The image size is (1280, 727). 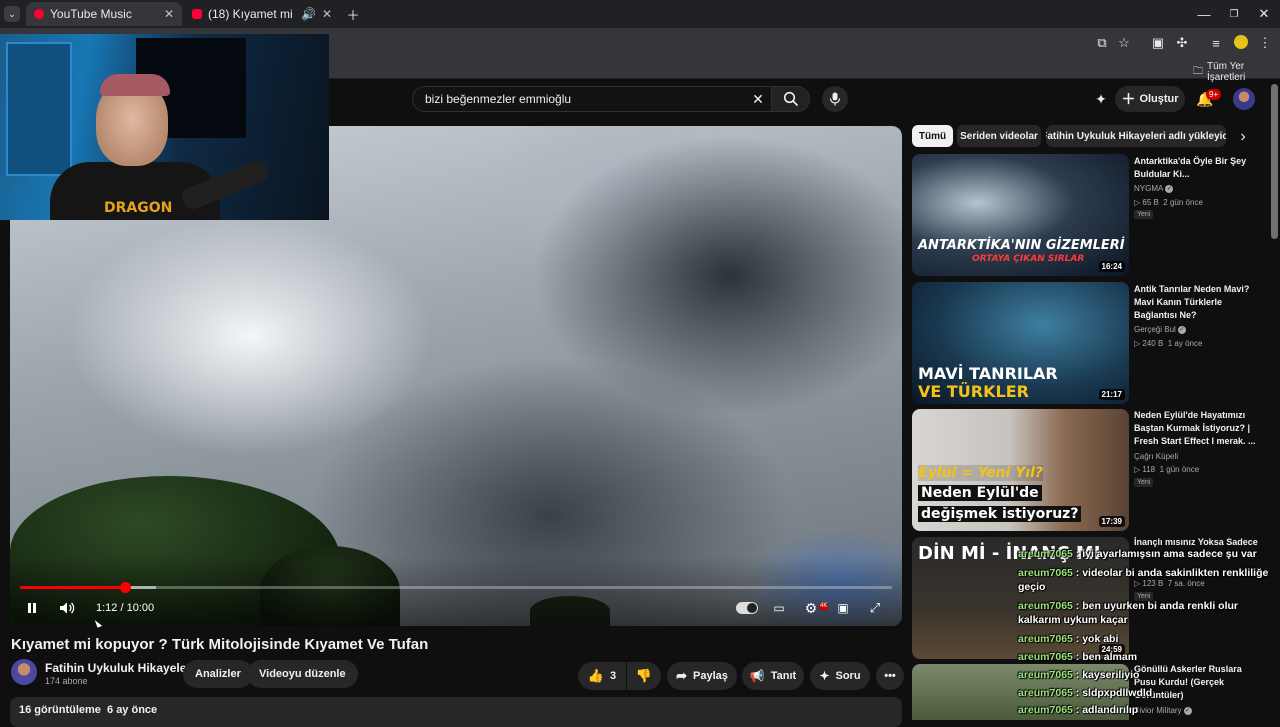 I want to click on channel-label: Çağrı Küpeli, so click(x=1156, y=456).